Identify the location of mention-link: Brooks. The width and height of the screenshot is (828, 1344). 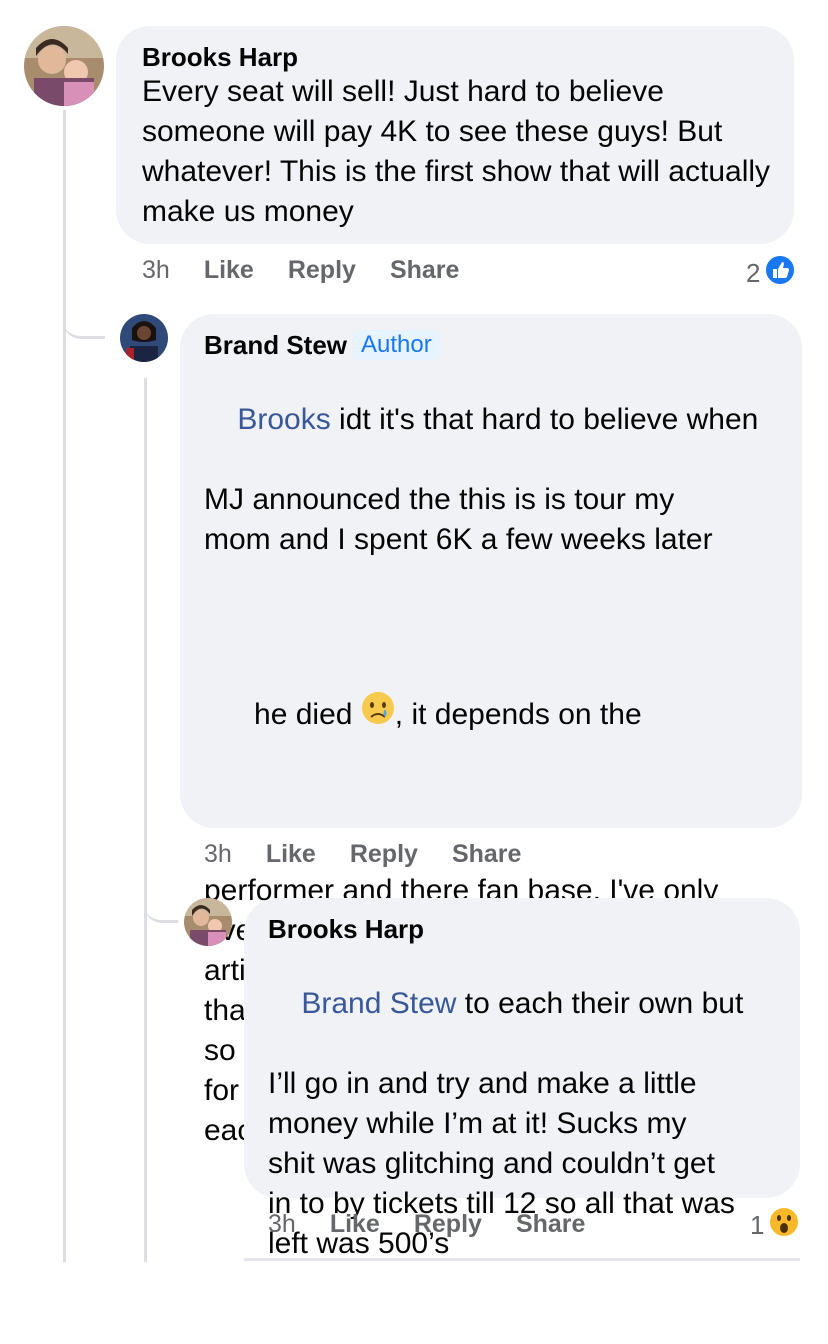
(283, 419).